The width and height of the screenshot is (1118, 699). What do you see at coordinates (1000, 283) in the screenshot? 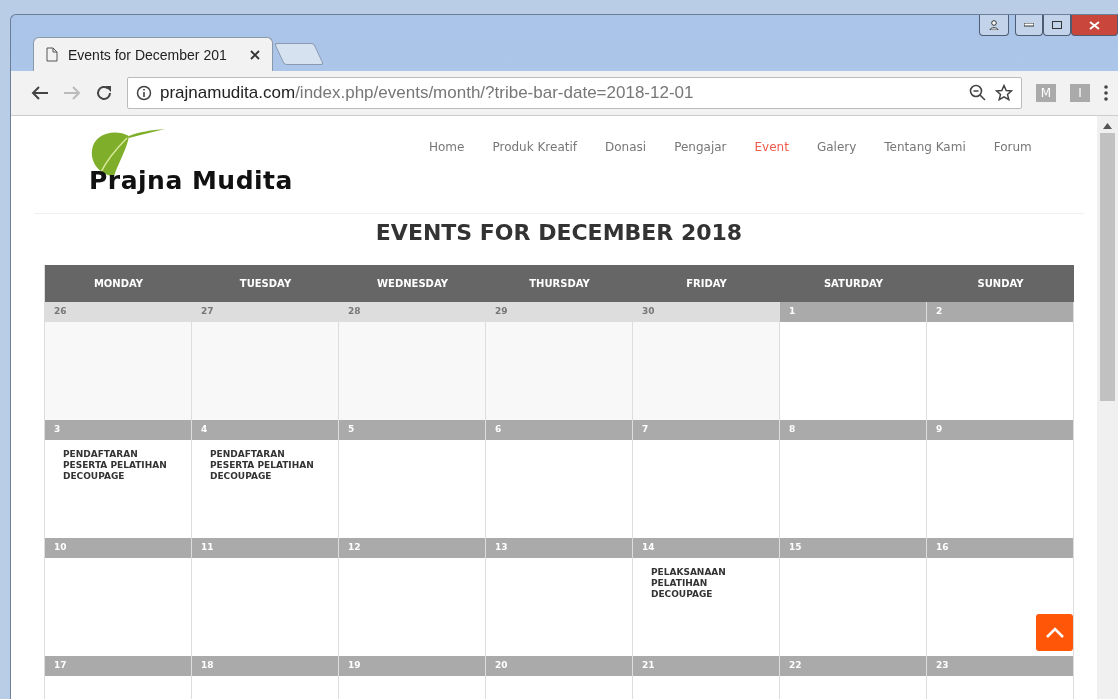
I see `weekday-header: SUNDAY` at bounding box center [1000, 283].